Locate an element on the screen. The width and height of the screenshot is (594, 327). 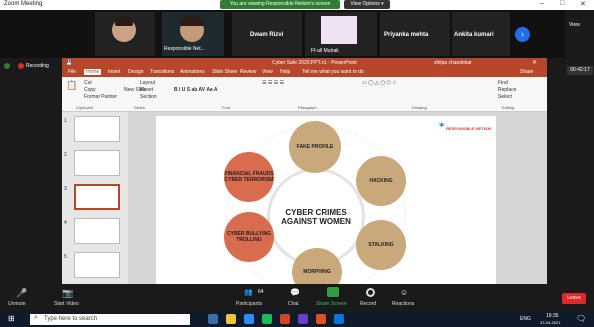
ppt-title: Cyber Safe 2020.PPT.x1 - PowerPoint is located at coordinates (314, 63).